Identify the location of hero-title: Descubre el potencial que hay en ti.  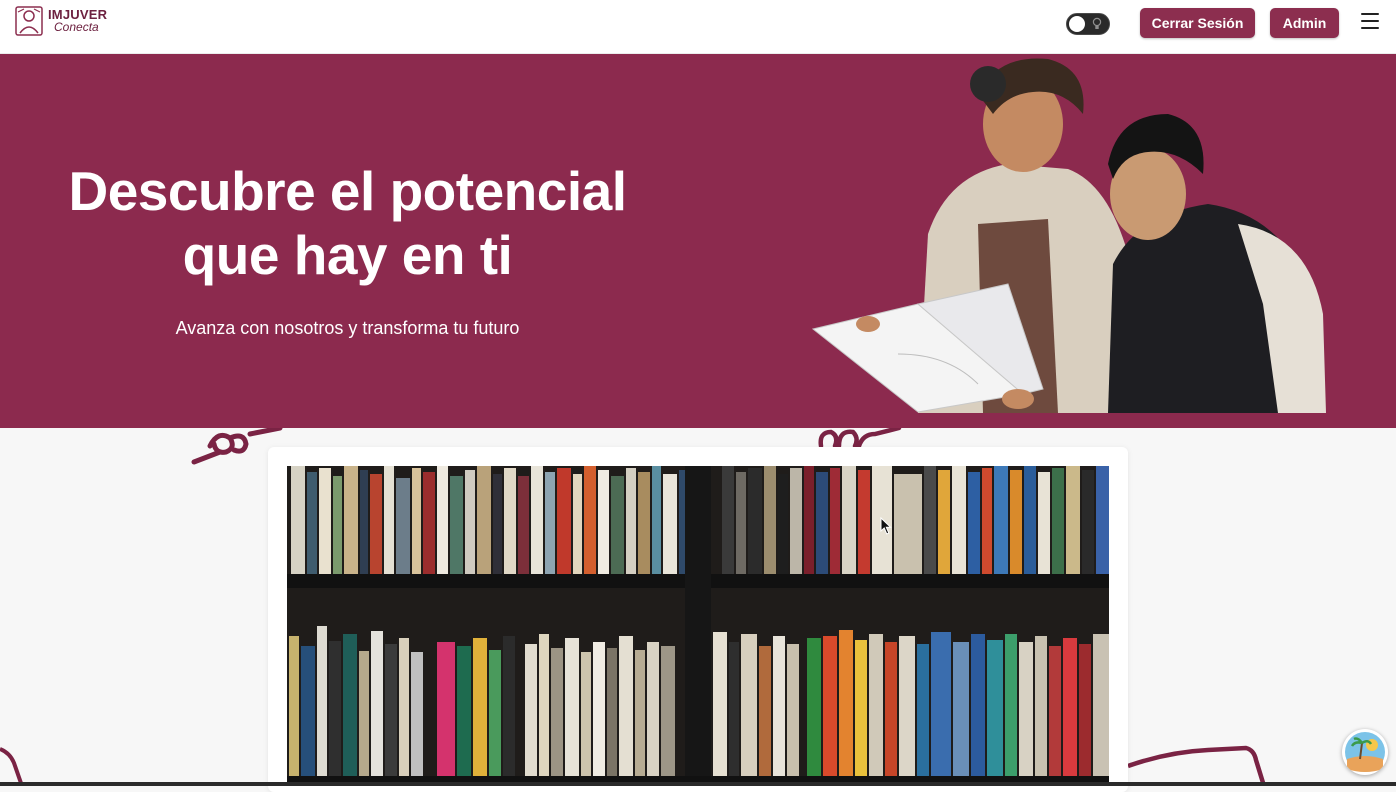
(347, 223).